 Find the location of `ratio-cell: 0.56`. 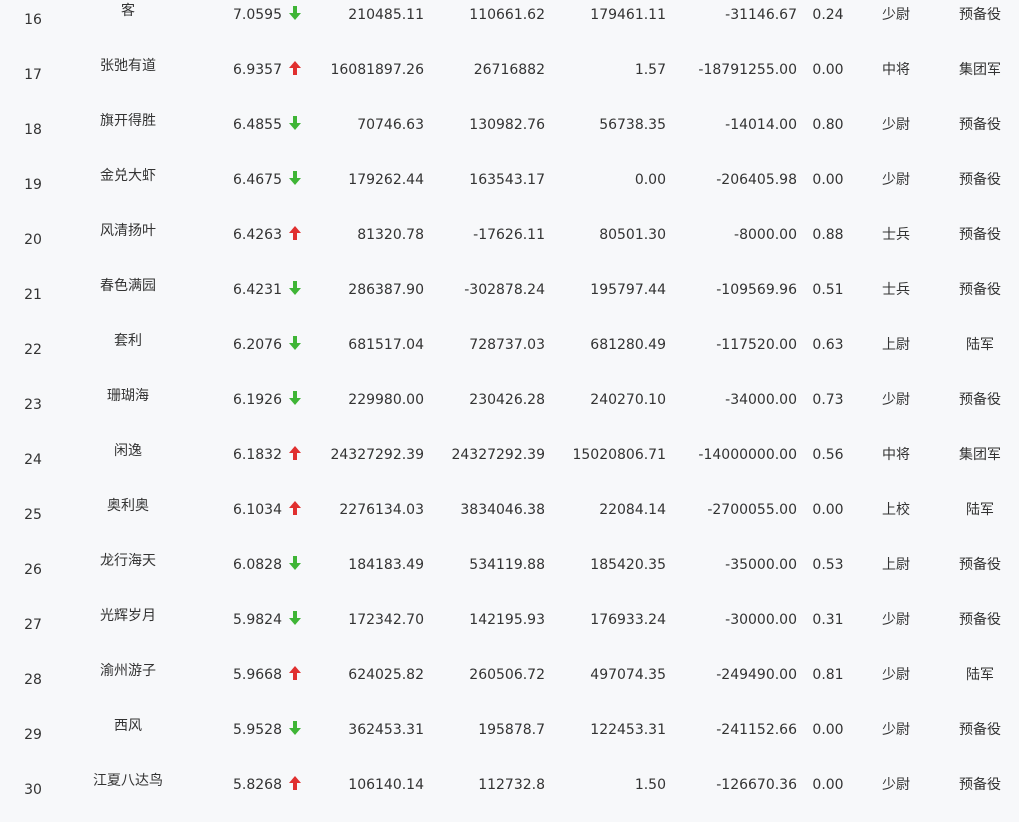

ratio-cell: 0.56 is located at coordinates (828, 455).